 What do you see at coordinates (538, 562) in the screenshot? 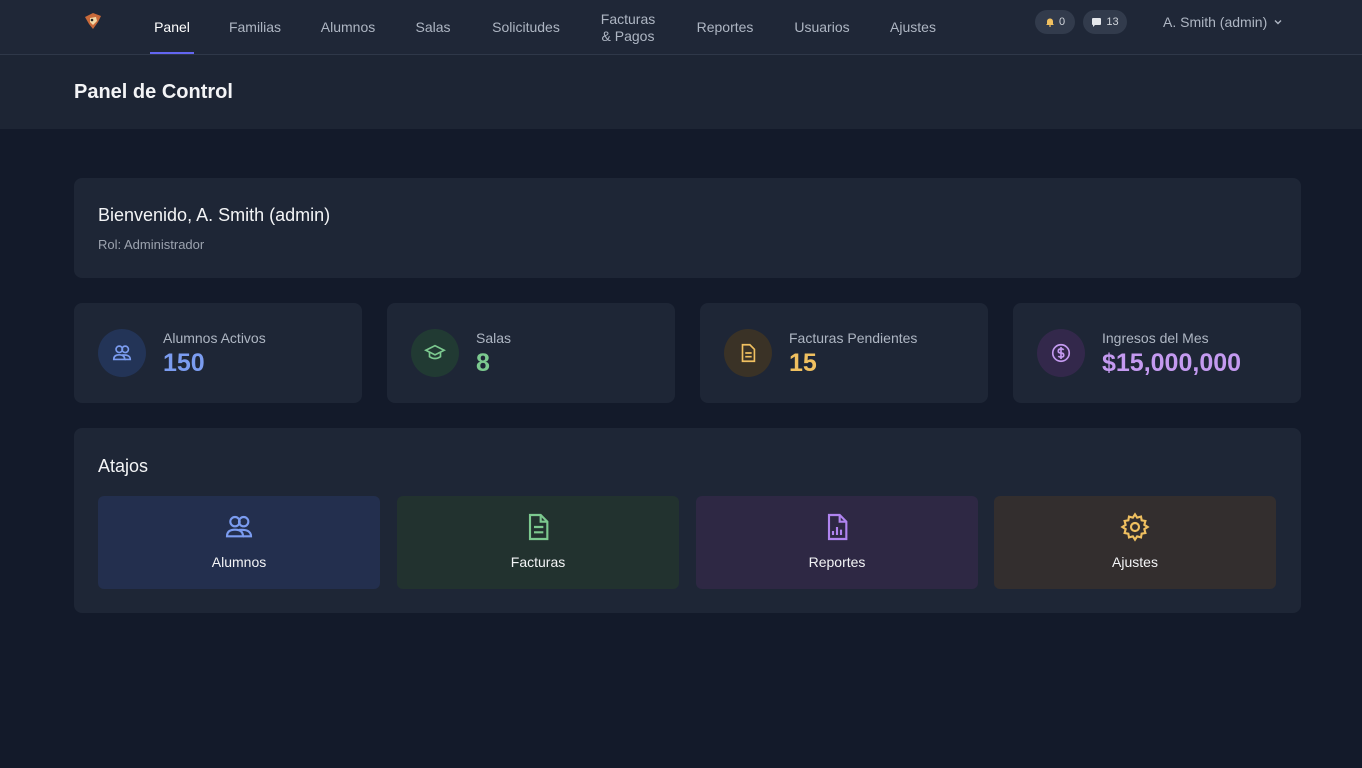
I see `shortcut-label: Facturas` at bounding box center [538, 562].